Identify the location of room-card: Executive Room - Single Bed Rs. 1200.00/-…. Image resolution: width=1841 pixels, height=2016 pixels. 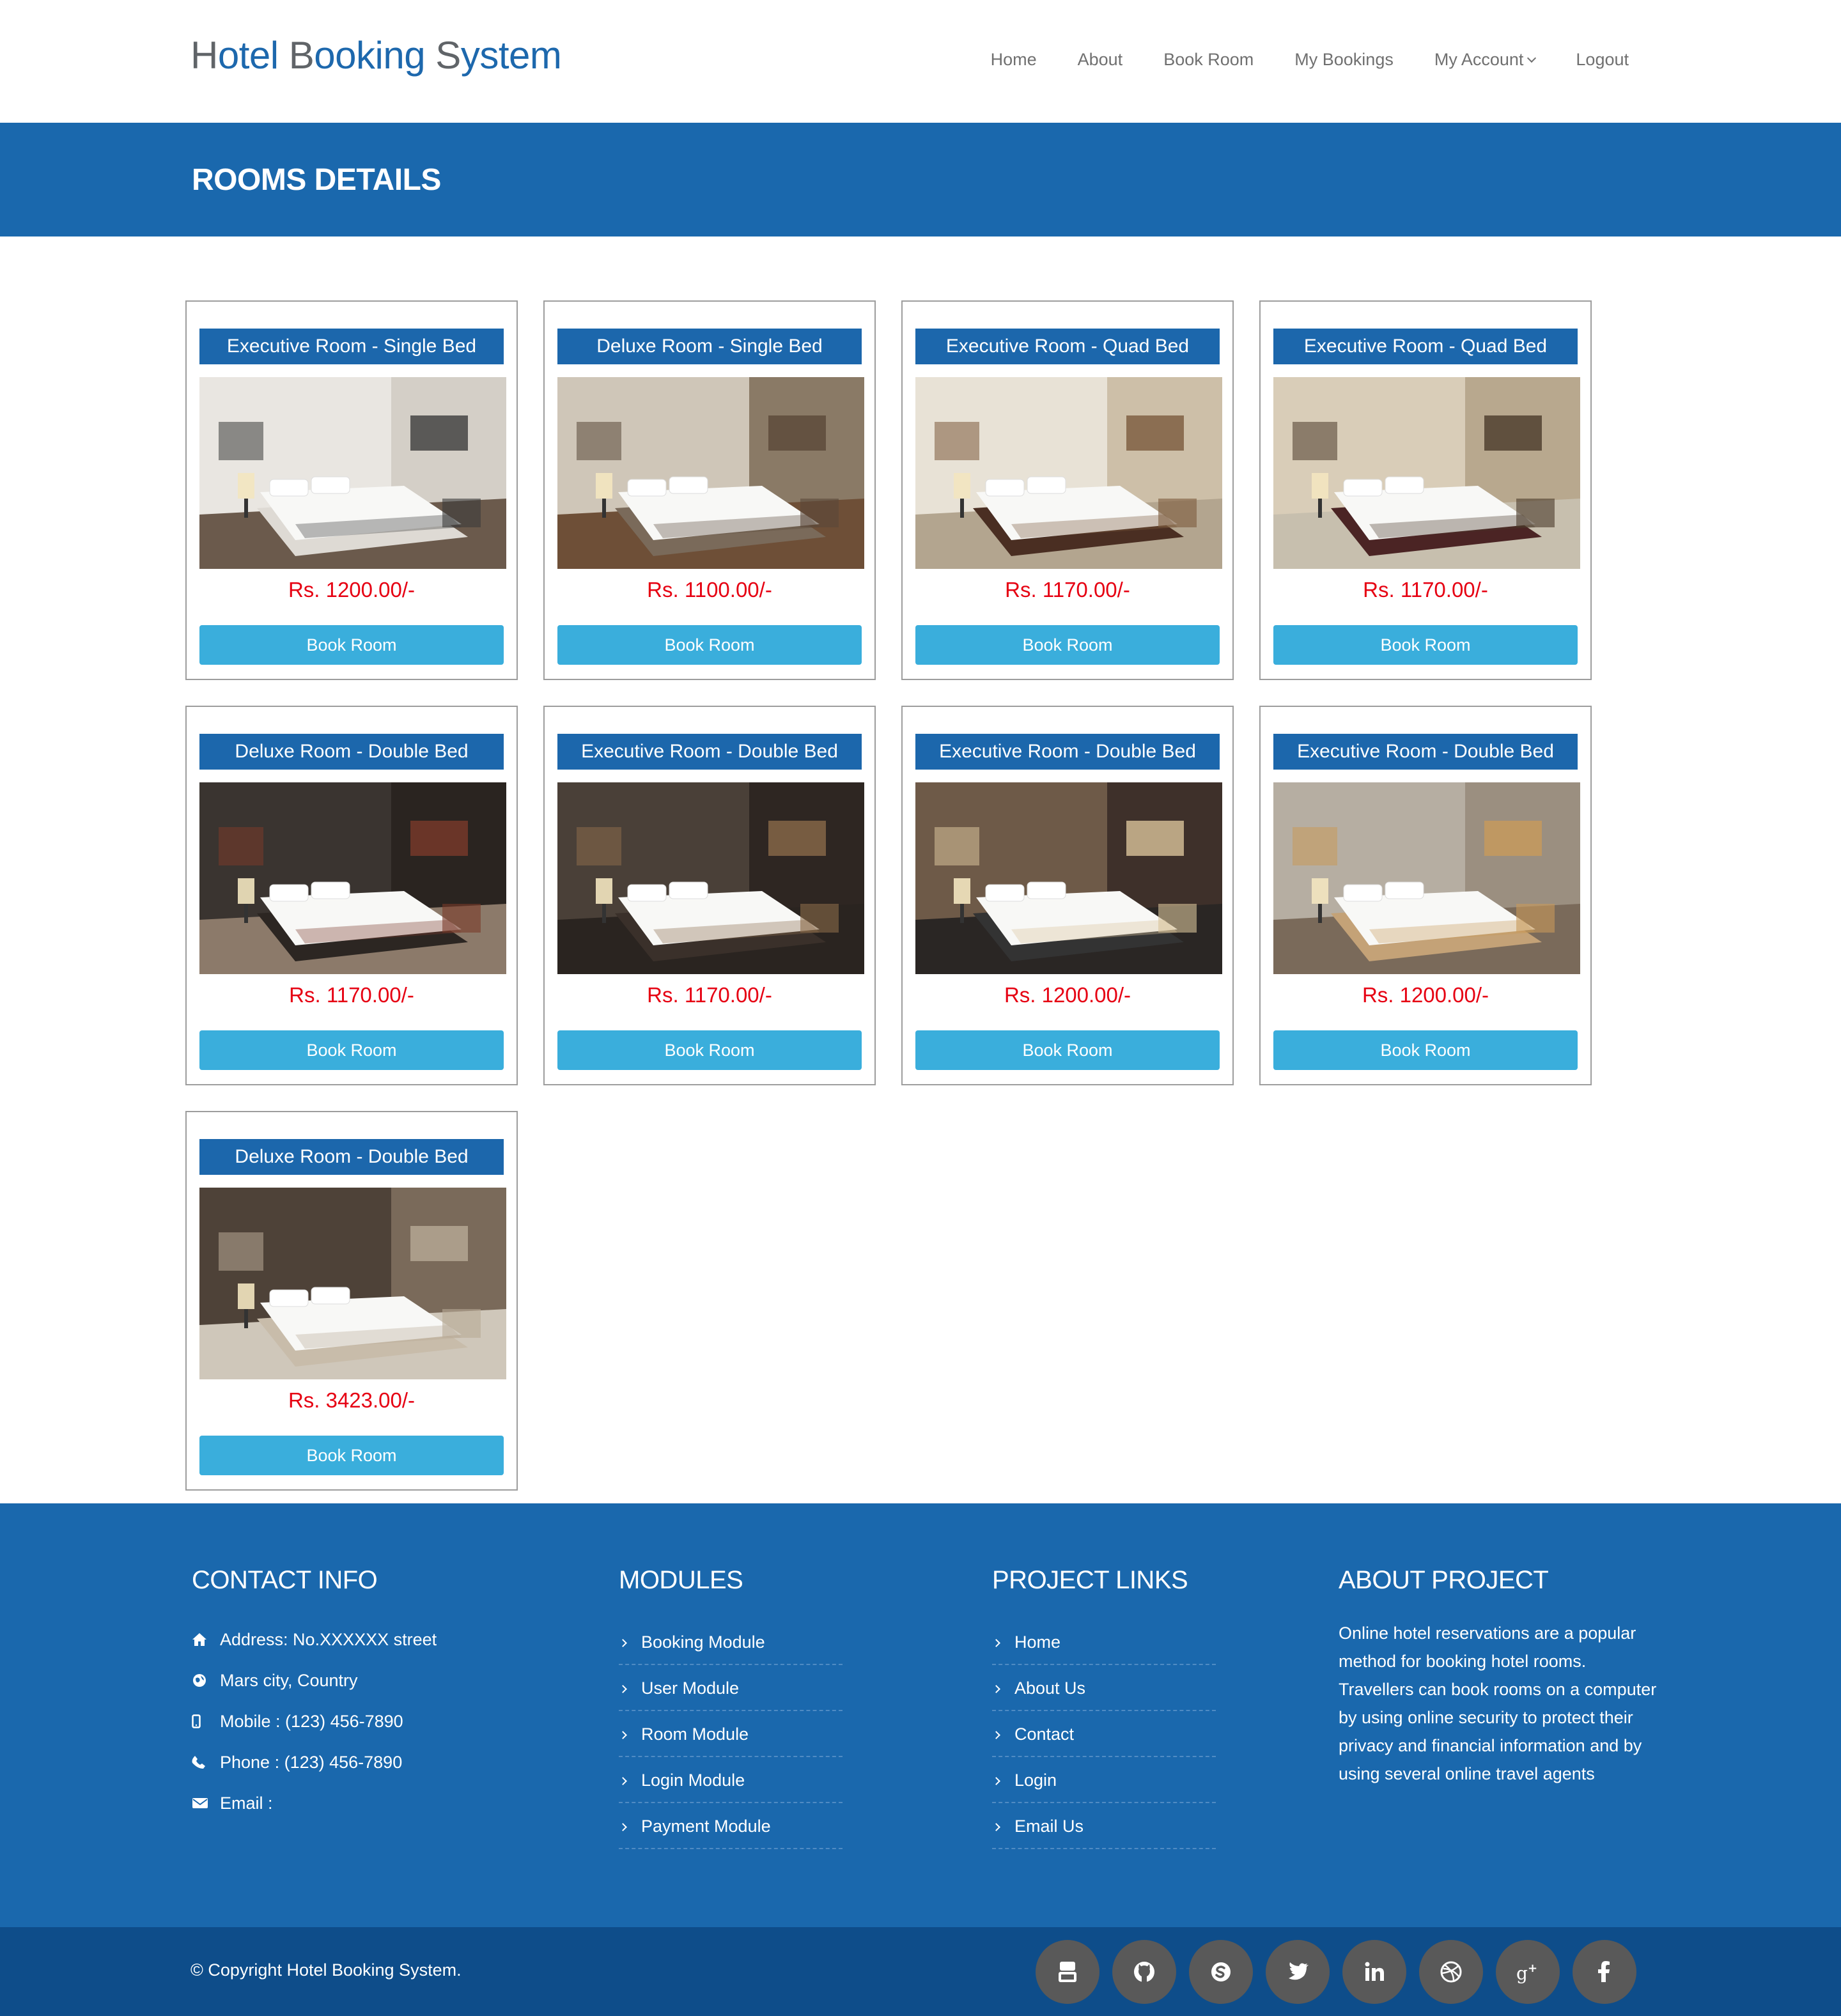
(351, 490).